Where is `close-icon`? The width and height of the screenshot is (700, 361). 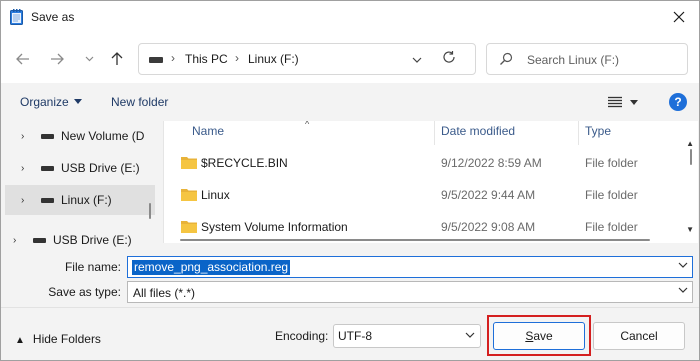
close-icon is located at coordinates (679, 17).